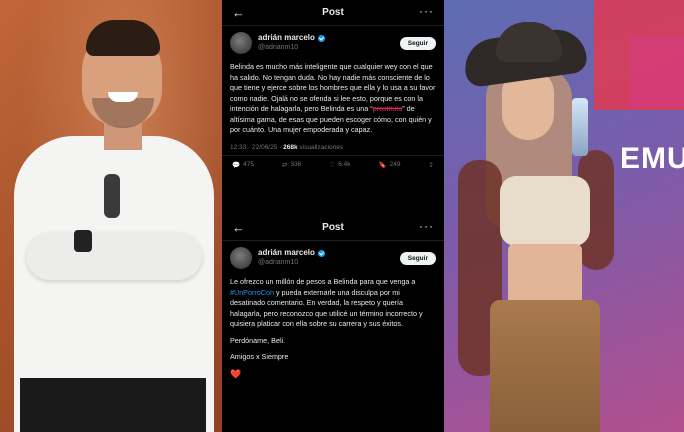 Image resolution: width=684 pixels, height=432 pixels. Describe the element at coordinates (83, 241) in the screenshot. I see `wristwatch` at that location.